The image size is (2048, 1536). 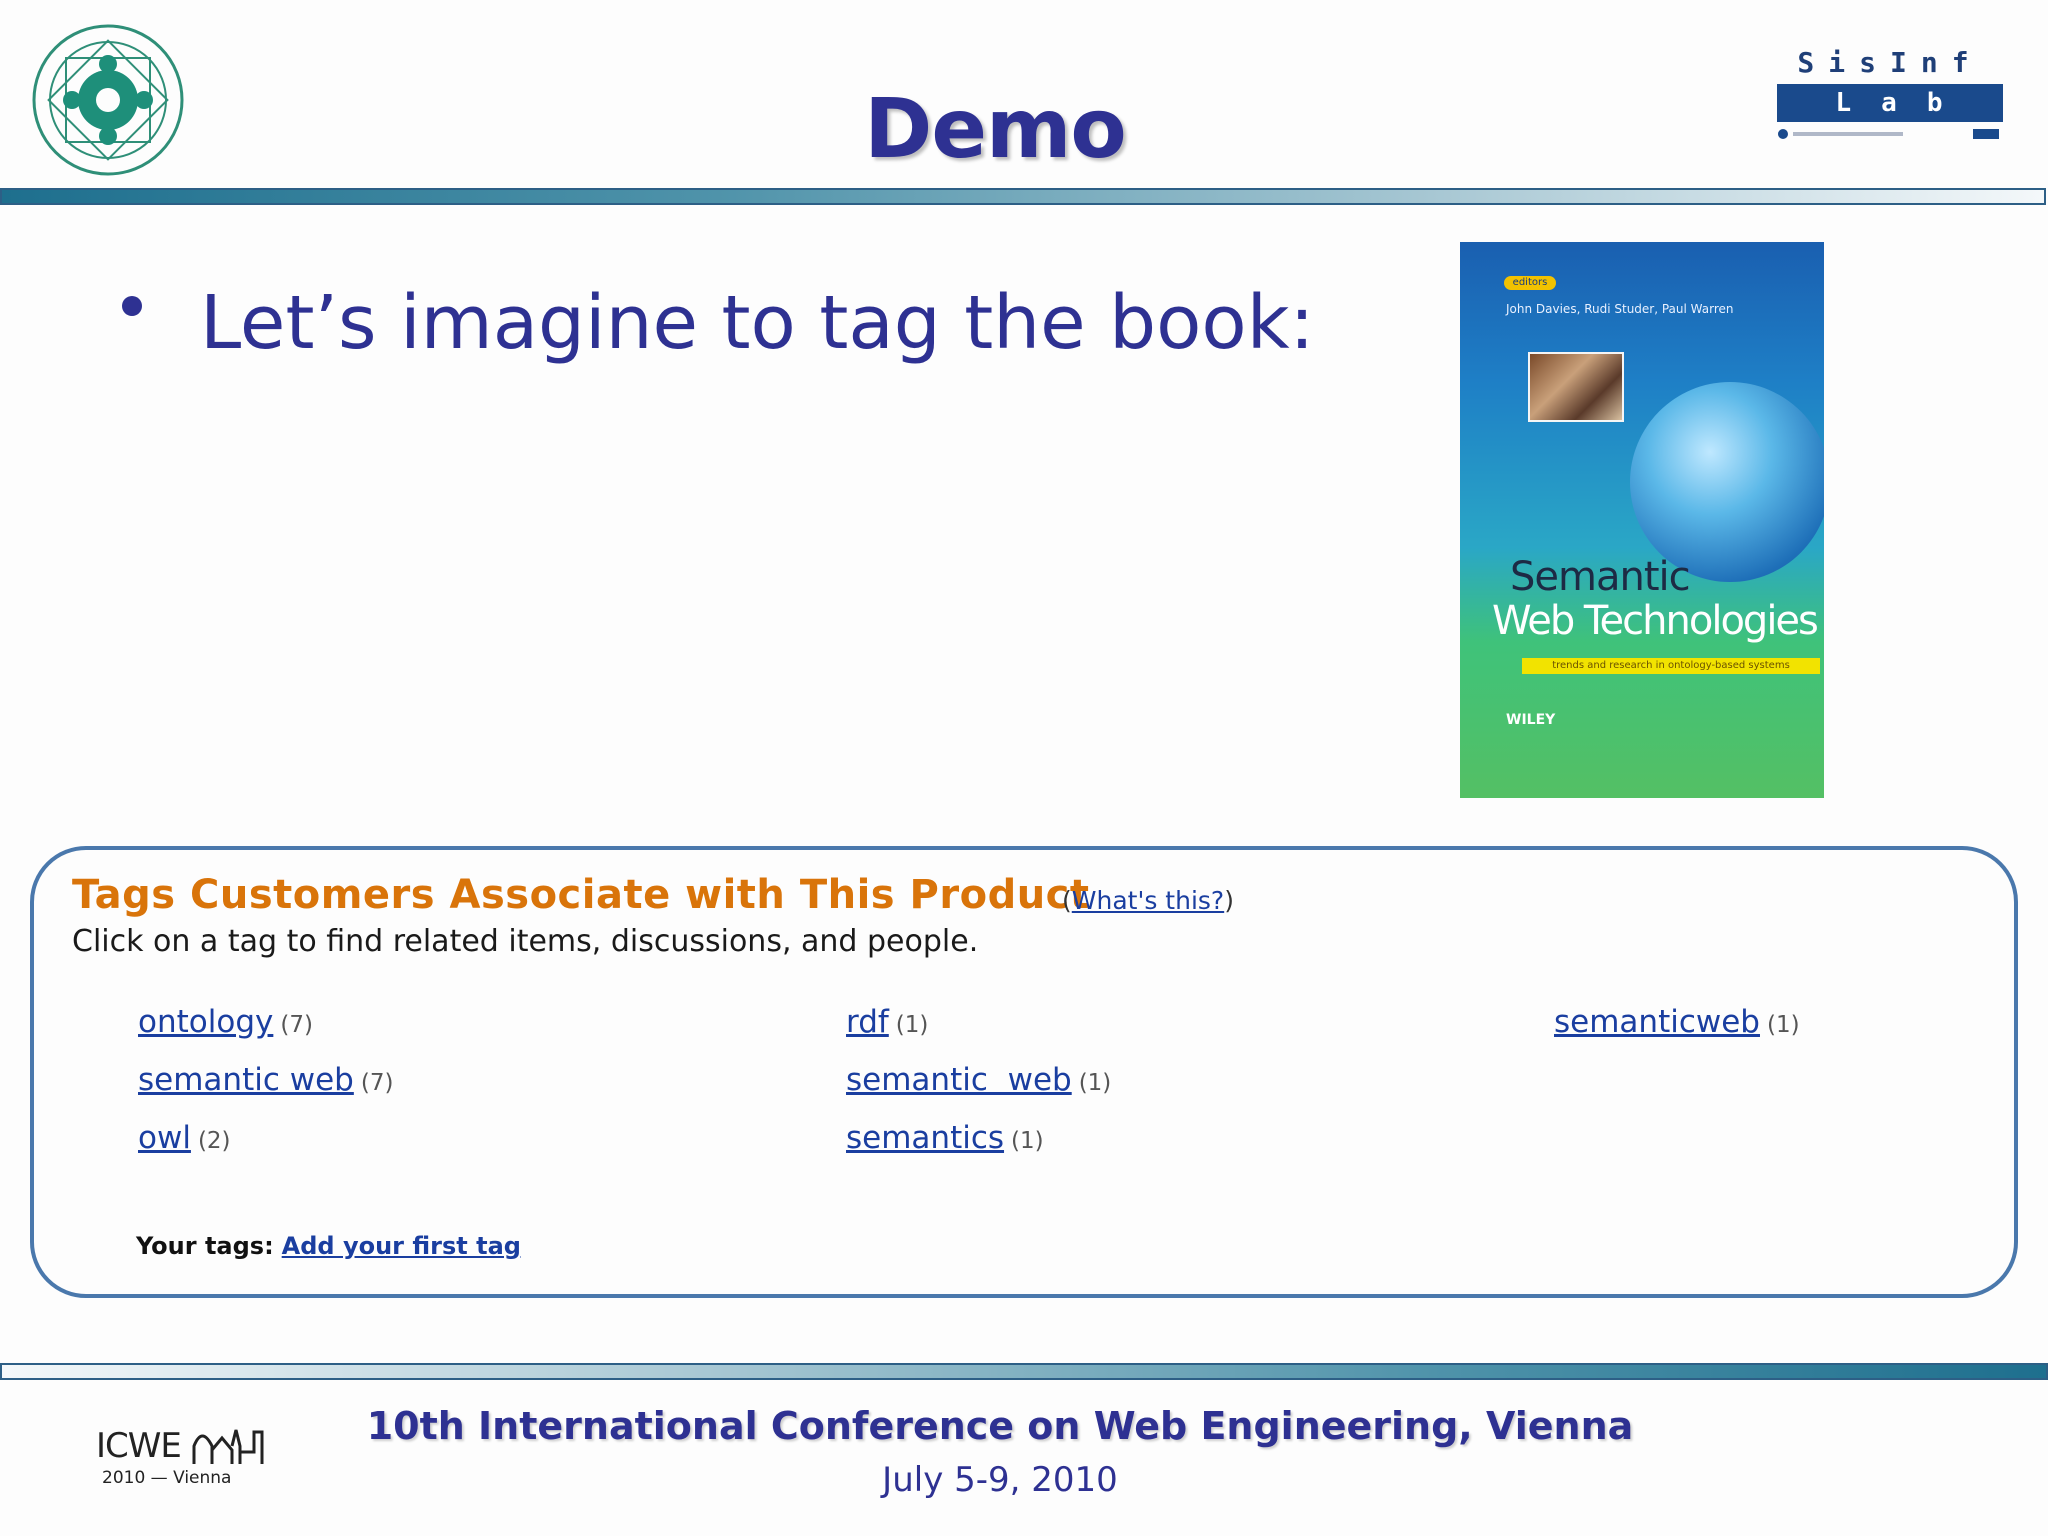 I want to click on whats-this-close-paren: ), so click(x=1229, y=900).